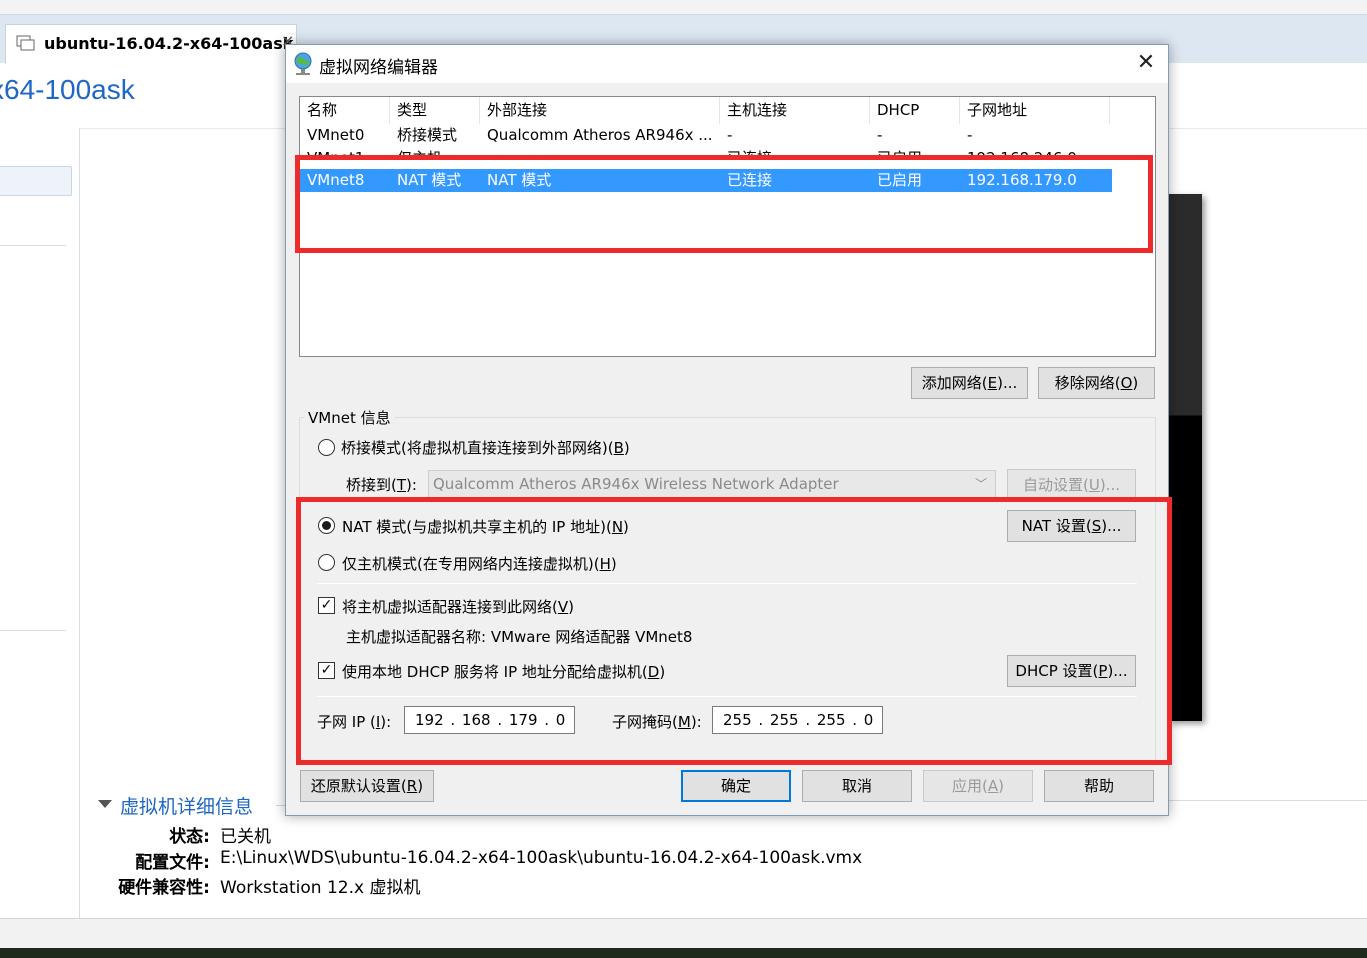 The width and height of the screenshot is (1367, 958). I want to click on cancel-button: 取消, so click(857, 786).